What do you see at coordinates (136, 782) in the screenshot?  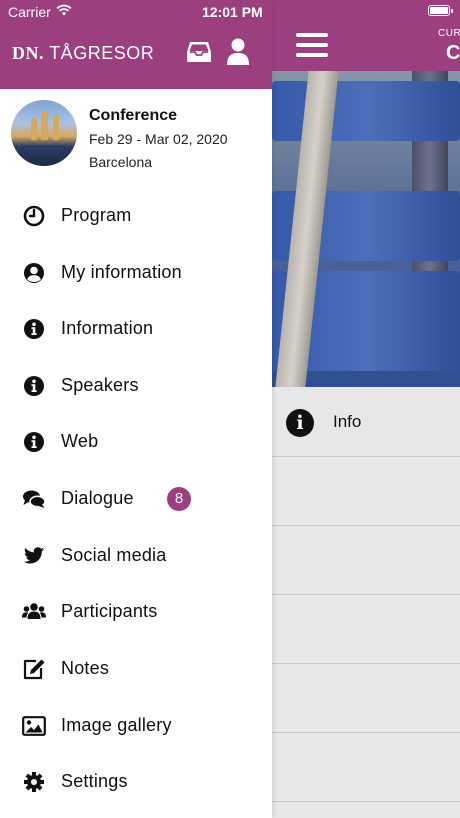 I see `menu-item-settings: Settings` at bounding box center [136, 782].